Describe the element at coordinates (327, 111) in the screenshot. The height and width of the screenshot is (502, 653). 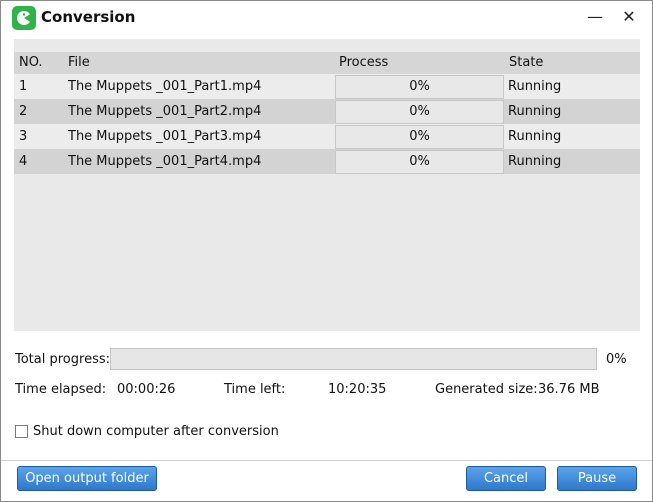
I see `table-row: 2 The Muppets _001_Part2.mp4 0% Running` at that location.